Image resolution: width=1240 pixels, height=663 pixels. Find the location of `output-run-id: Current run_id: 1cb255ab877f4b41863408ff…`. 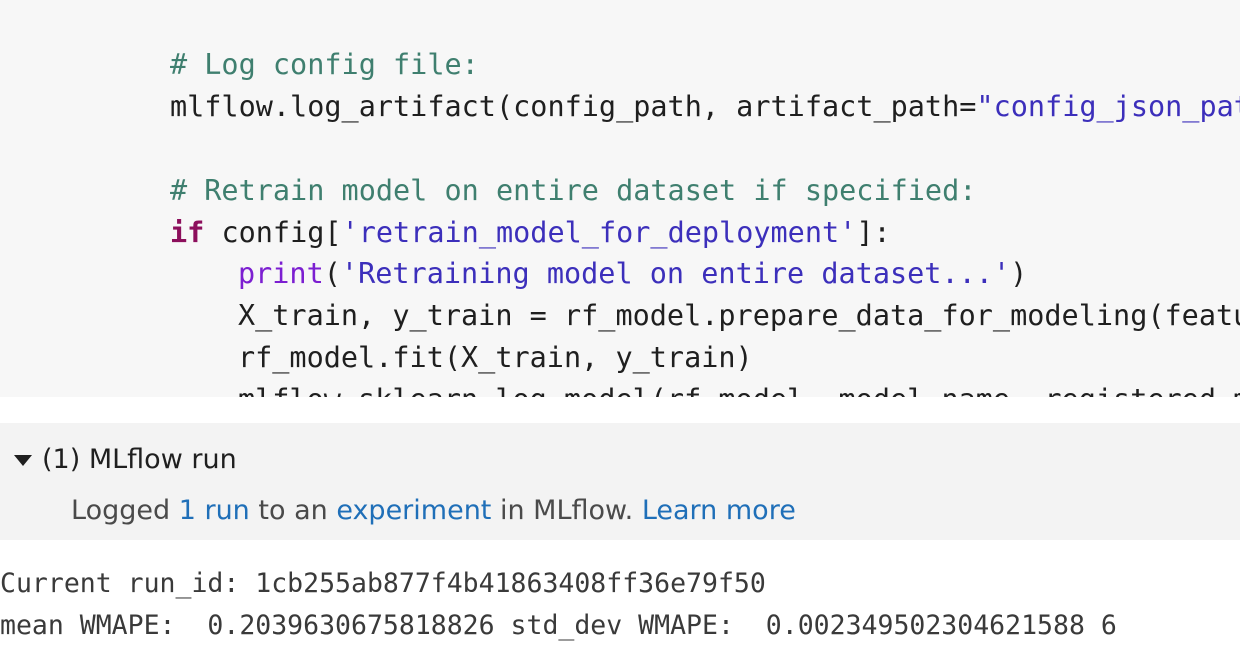

output-run-id: Current run_id: 1cb255ab877f4b41863408ff… is located at coordinates (383, 583).